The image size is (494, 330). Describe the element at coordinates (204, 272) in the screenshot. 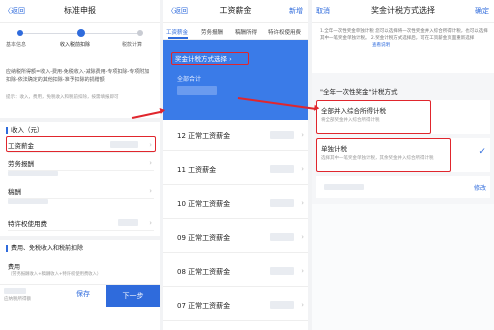

I see `wage-item-label: 08 正常工资薪金` at that location.